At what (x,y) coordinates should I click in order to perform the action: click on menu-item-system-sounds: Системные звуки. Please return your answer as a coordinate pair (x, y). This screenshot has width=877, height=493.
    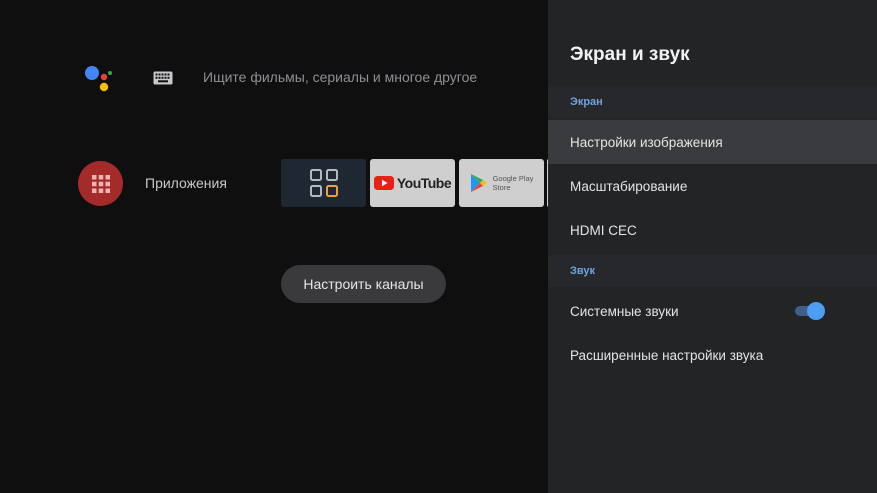
    Looking at the image, I should click on (712, 311).